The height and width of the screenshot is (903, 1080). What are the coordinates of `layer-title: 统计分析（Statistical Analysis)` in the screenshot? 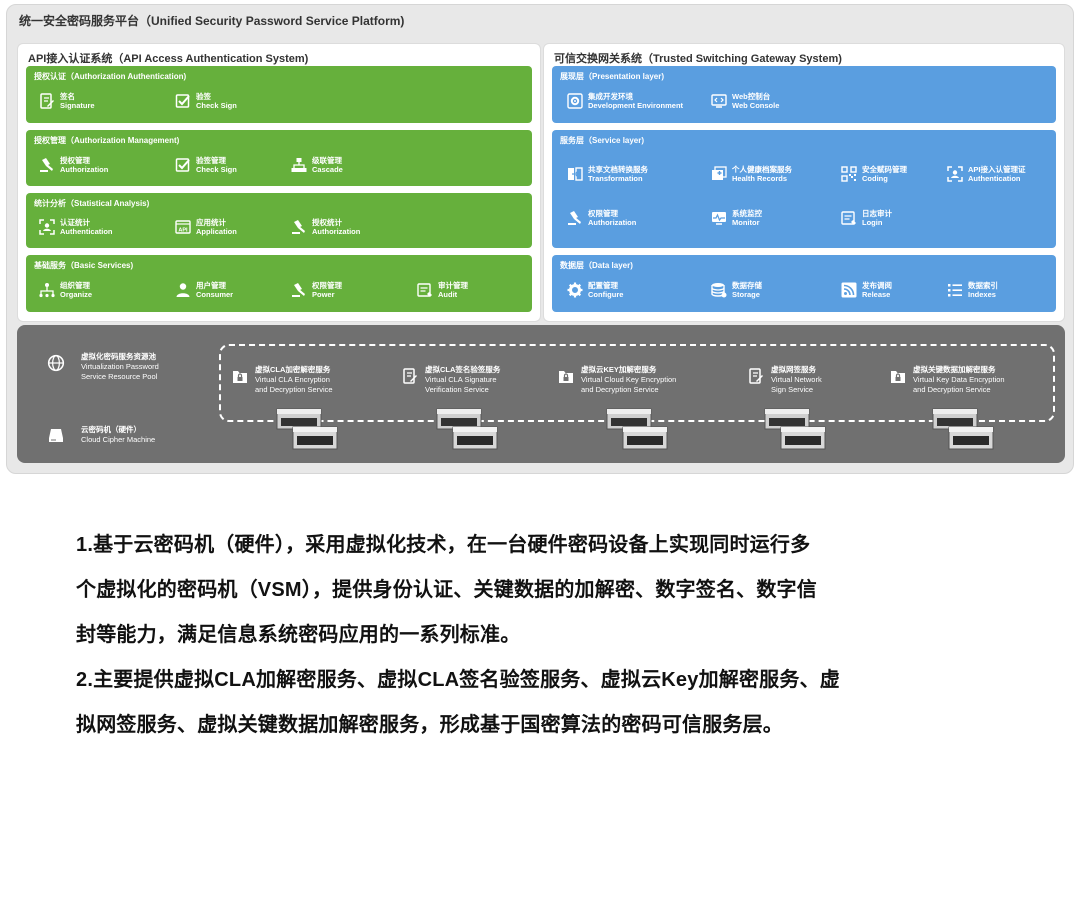 It's located at (92, 203).